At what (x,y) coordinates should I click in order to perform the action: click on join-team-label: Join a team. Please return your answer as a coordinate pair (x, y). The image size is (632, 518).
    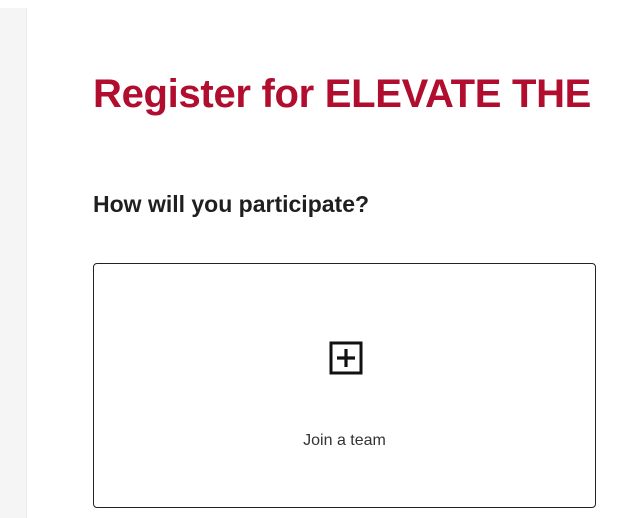
    Looking at the image, I should click on (344, 440).